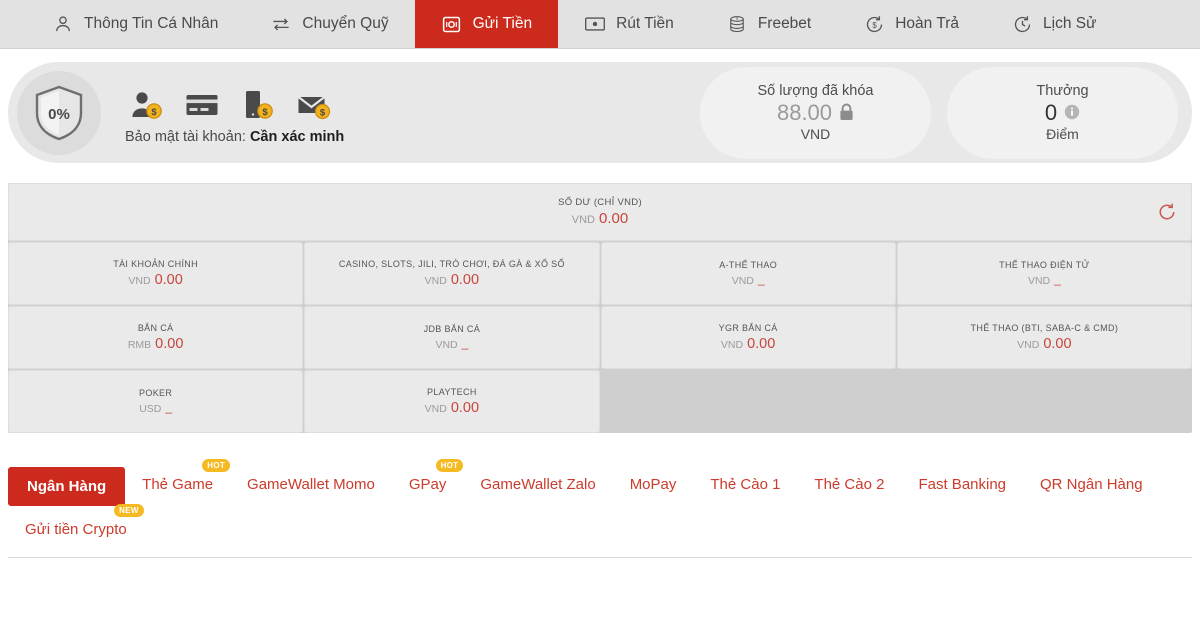  Describe the element at coordinates (345, 23) in the screenshot. I see `nav-label-transfer: Chuyển Quỹ` at that location.